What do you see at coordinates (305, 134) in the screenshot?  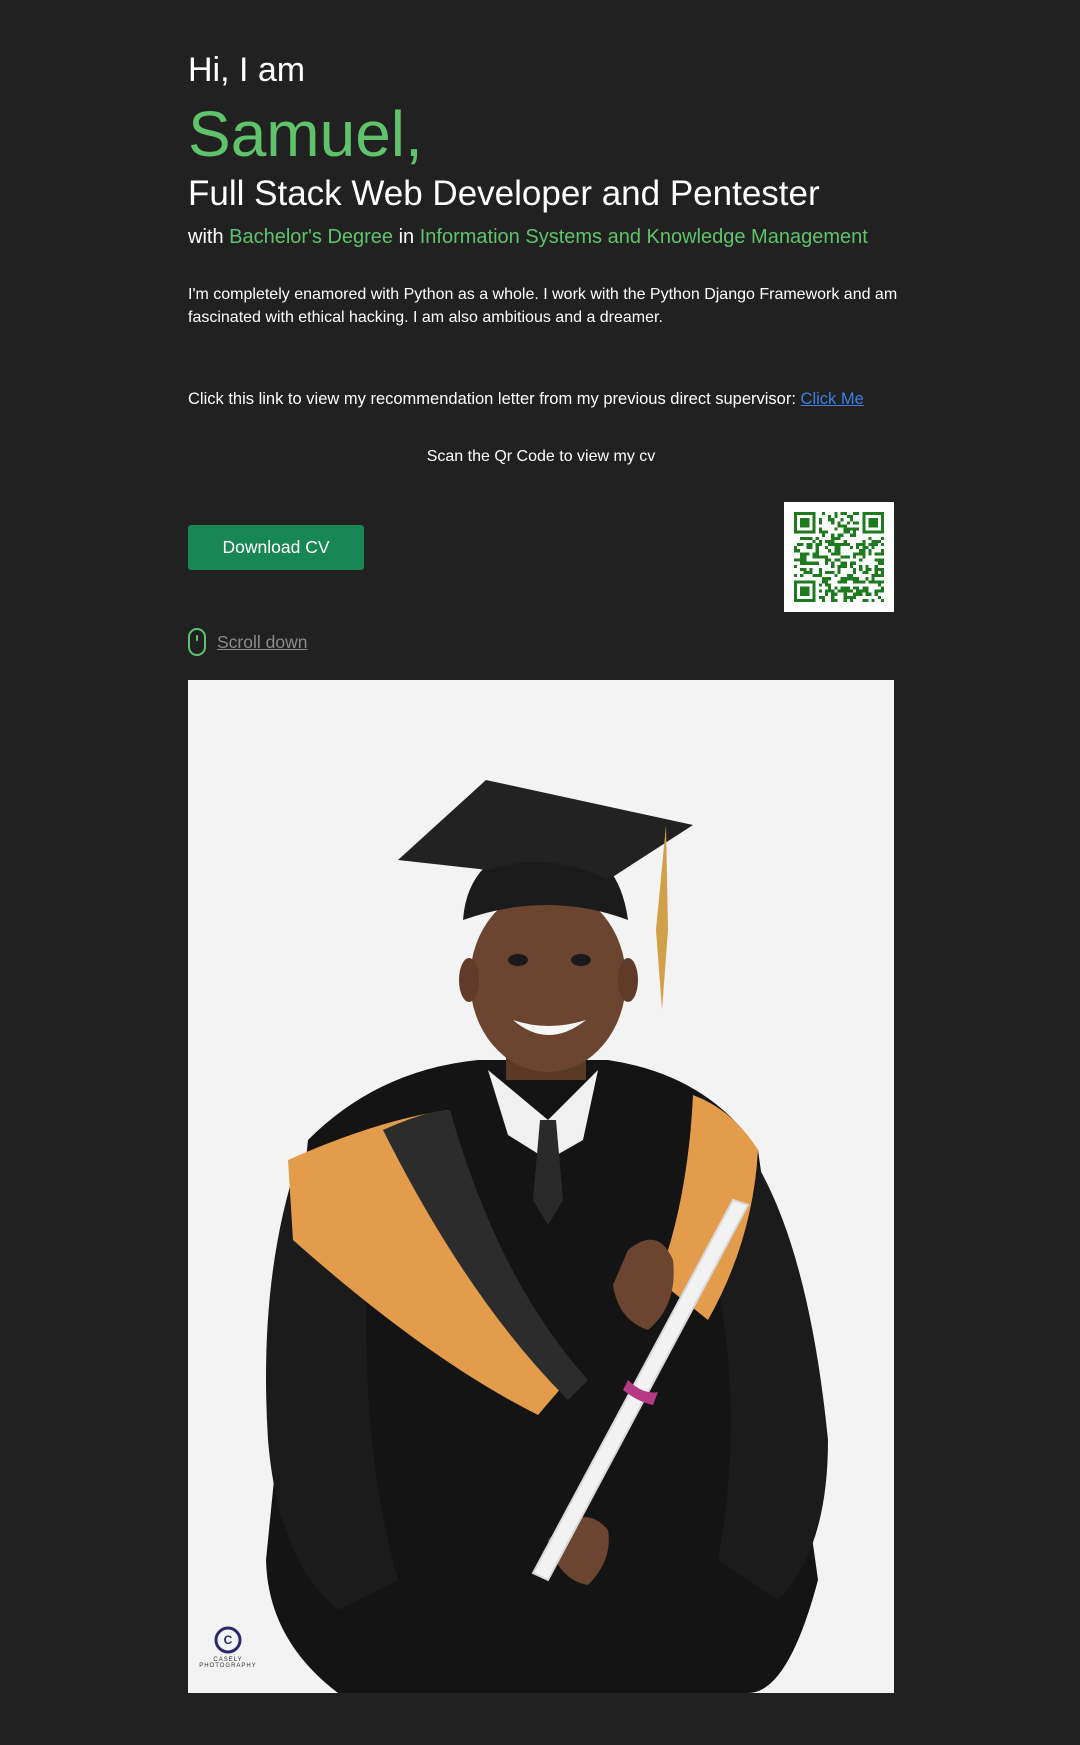 I see `name-heading: Samuel,` at bounding box center [305, 134].